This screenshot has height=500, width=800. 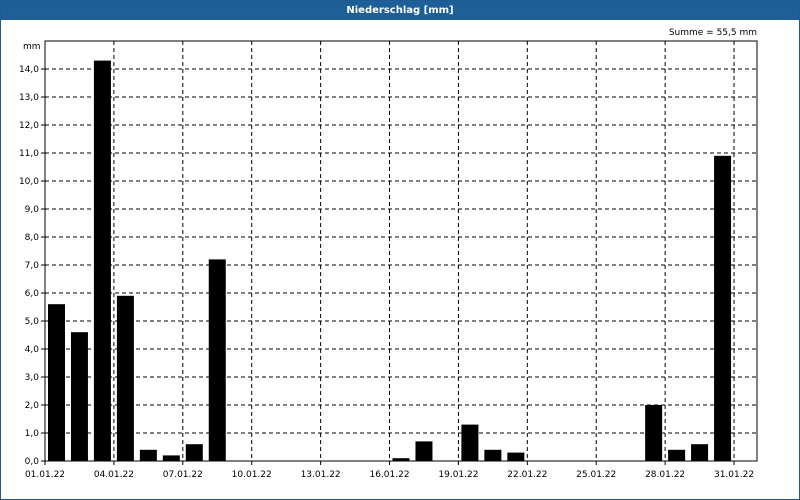 What do you see at coordinates (148, 455) in the screenshot?
I see `bar-05.01.22` at bounding box center [148, 455].